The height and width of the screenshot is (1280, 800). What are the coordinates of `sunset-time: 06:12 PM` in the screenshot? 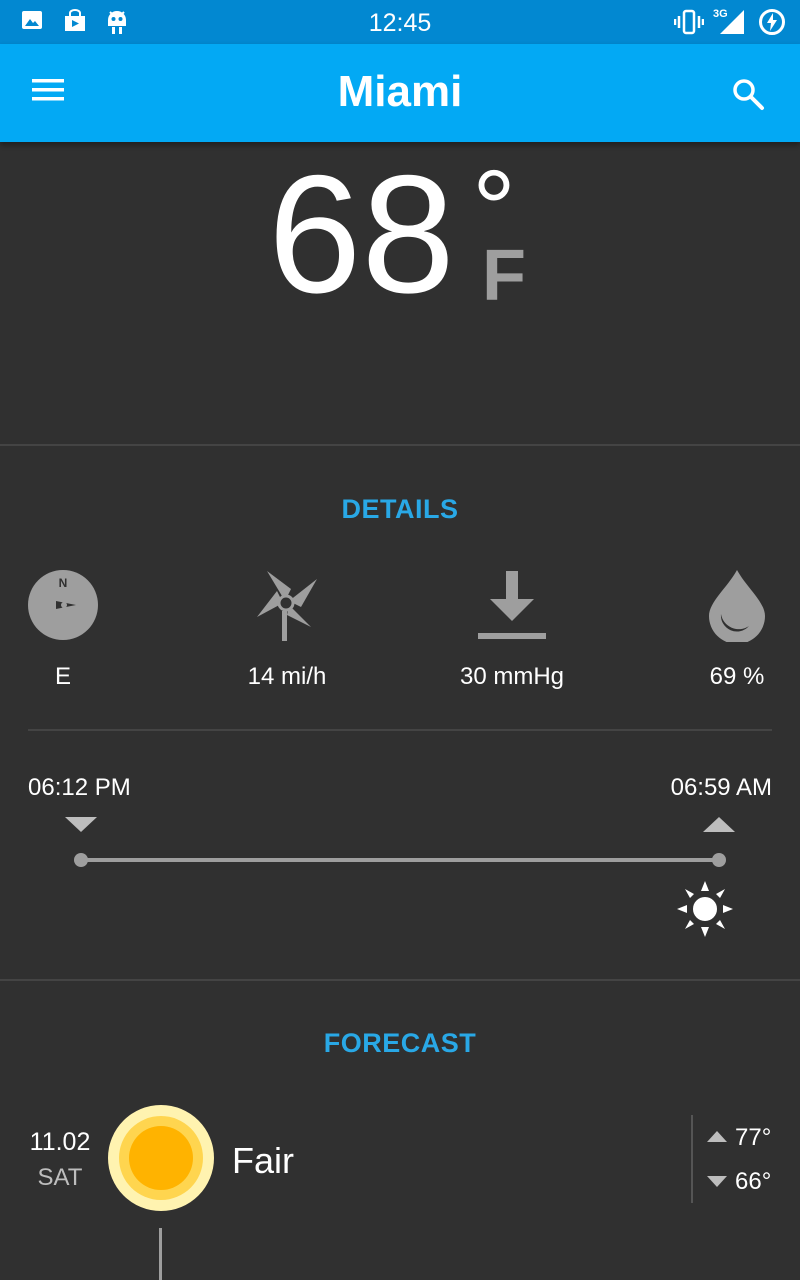 It's located at (79, 787).